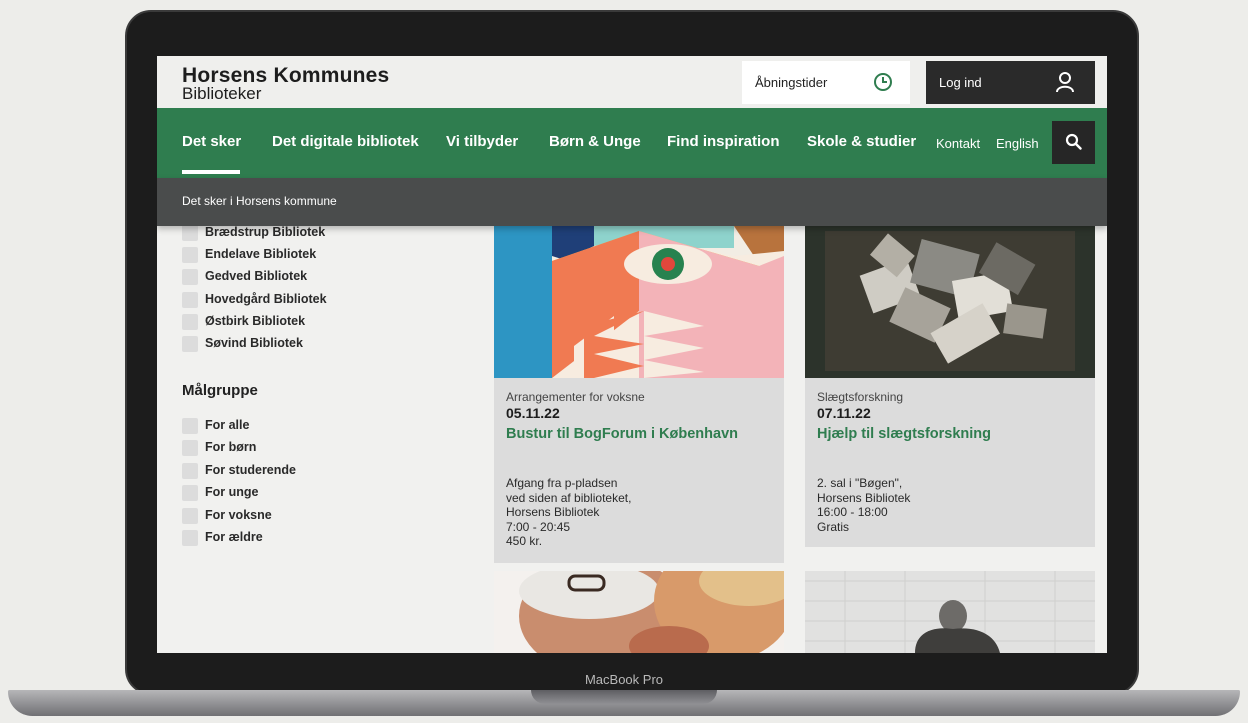 Image resolution: width=1248 pixels, height=723 pixels. What do you see at coordinates (524, 541) in the screenshot?
I see `event-info-line: 450 kr.` at bounding box center [524, 541].